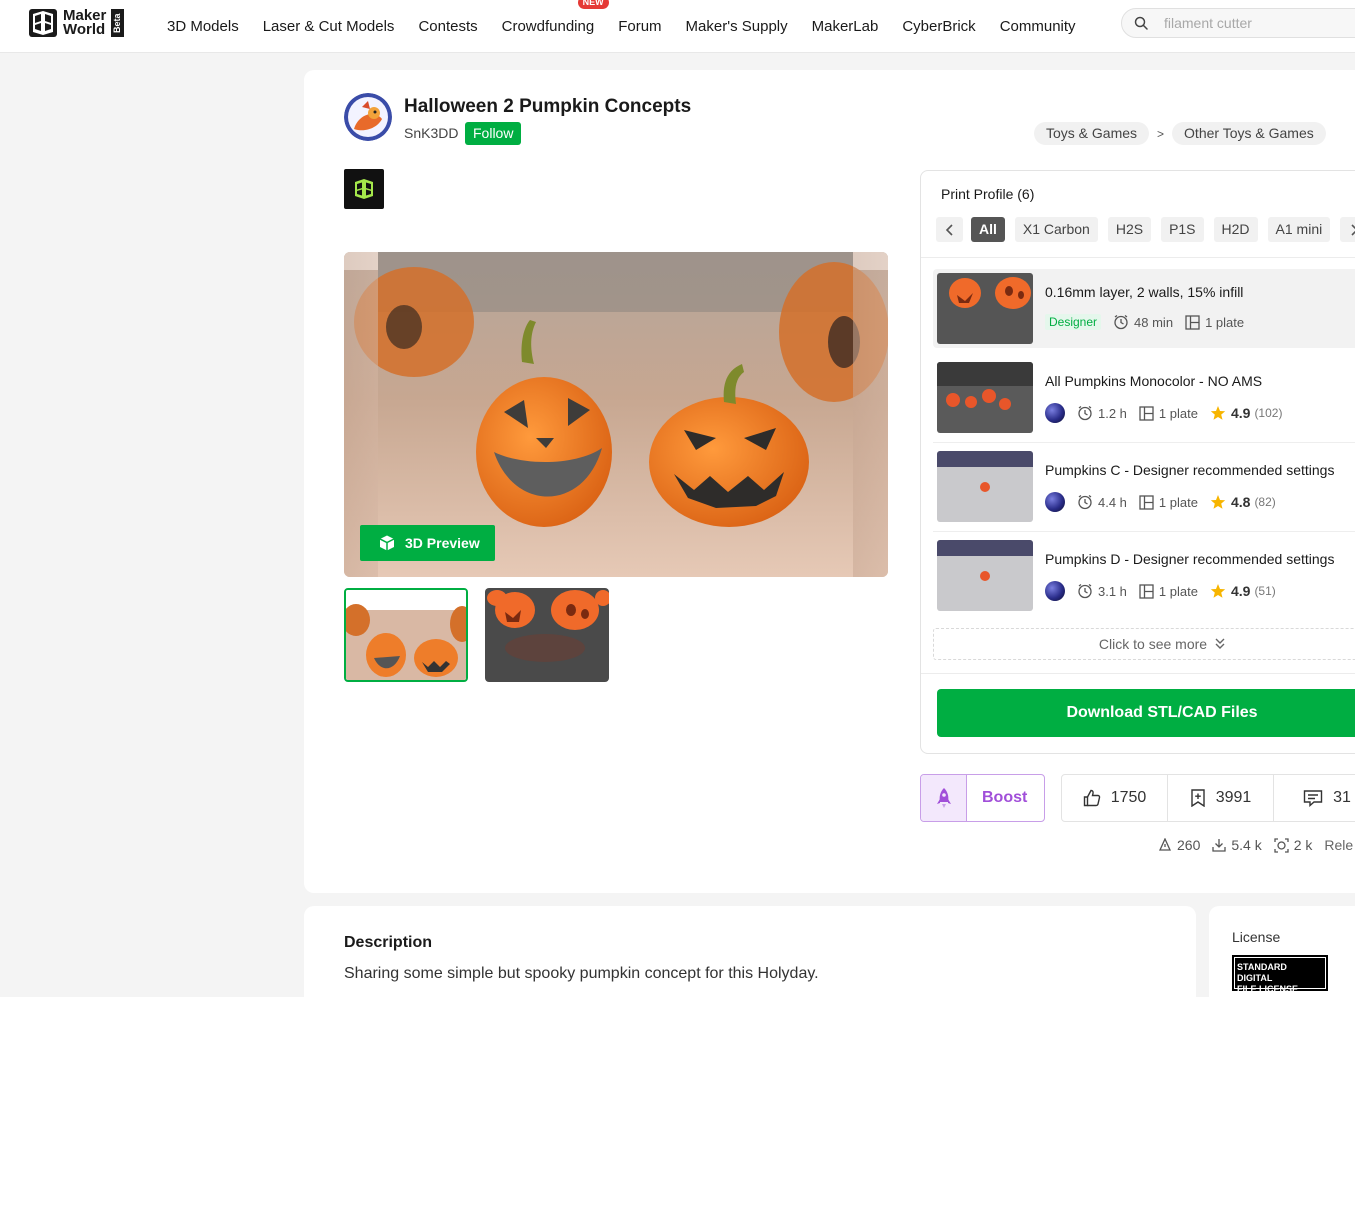  What do you see at coordinates (1179, 845) in the screenshot?
I see `boost-count: 260` at bounding box center [1179, 845].